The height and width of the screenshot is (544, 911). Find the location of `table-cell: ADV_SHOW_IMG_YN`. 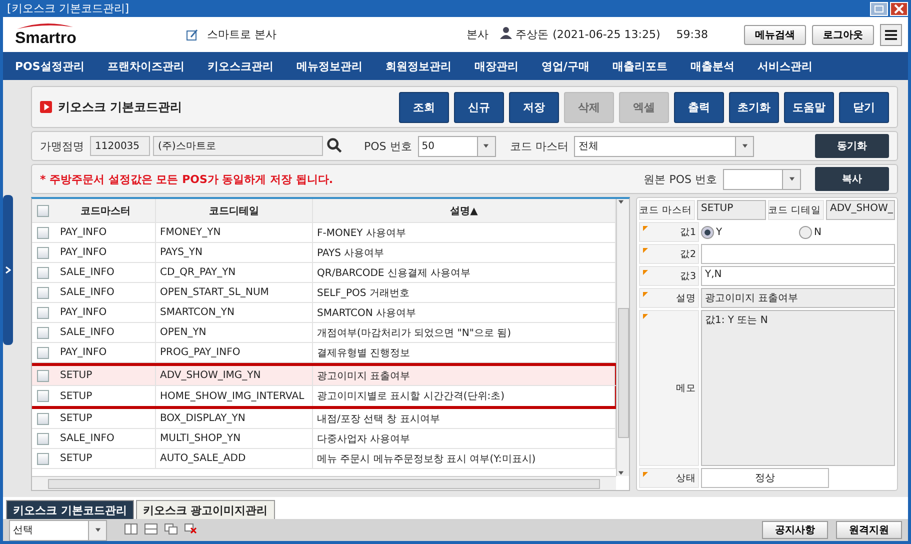

table-cell: ADV_SHOW_IMG_YN is located at coordinates (234, 375).